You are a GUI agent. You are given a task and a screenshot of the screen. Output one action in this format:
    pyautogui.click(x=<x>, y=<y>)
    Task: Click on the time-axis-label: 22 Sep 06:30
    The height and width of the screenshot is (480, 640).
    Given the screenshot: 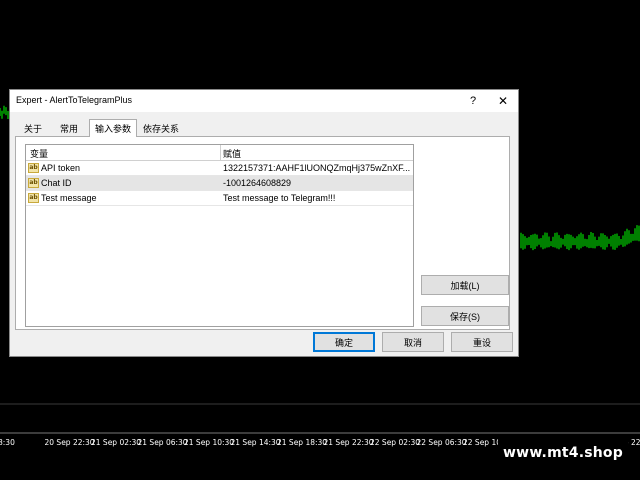 What is the action you would take?
    pyautogui.click(x=441, y=442)
    